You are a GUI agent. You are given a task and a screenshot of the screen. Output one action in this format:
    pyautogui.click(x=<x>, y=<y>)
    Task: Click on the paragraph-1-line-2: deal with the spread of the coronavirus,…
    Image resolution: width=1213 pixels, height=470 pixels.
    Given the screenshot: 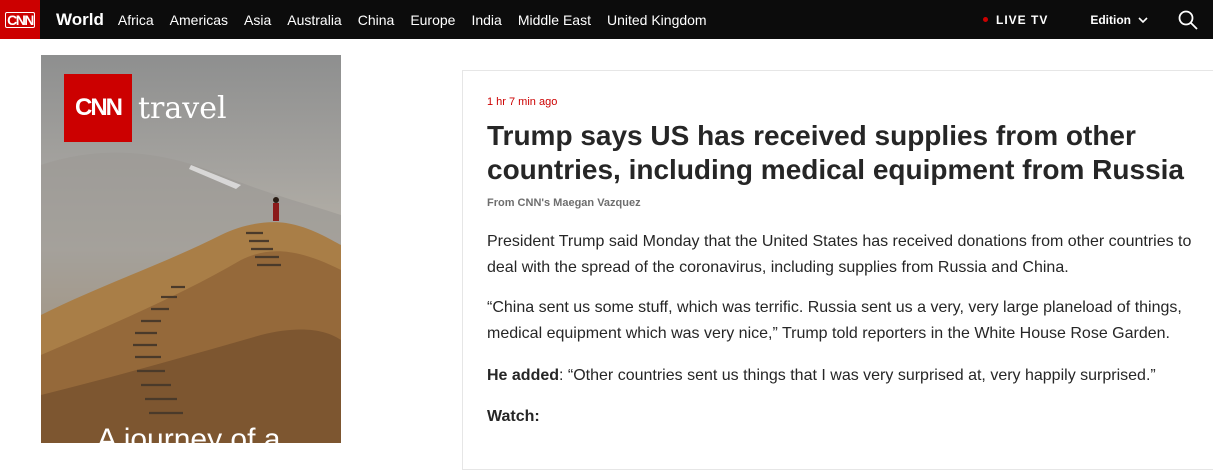 What is the action you would take?
    pyautogui.click(x=778, y=267)
    